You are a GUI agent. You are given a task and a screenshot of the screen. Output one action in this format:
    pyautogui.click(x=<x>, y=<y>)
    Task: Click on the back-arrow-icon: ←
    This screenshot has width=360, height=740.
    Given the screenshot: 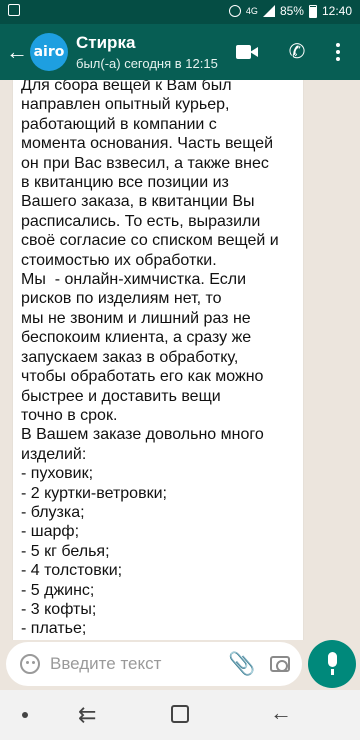 What is the action you would take?
    pyautogui.click(x=17, y=52)
    